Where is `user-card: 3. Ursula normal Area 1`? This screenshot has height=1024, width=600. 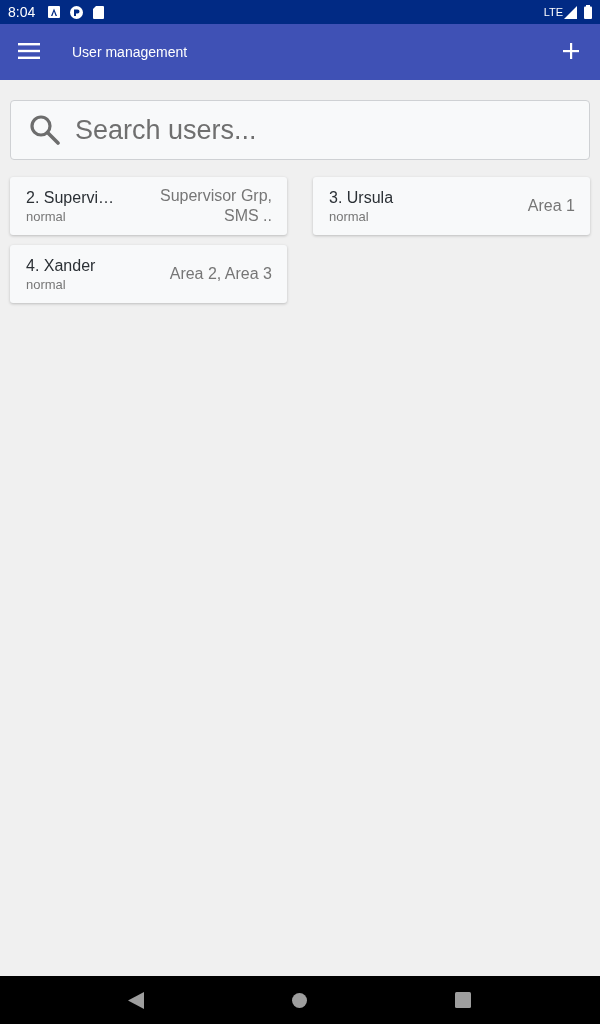
user-card: 3. Ursula normal Area 1 is located at coordinates (451, 206).